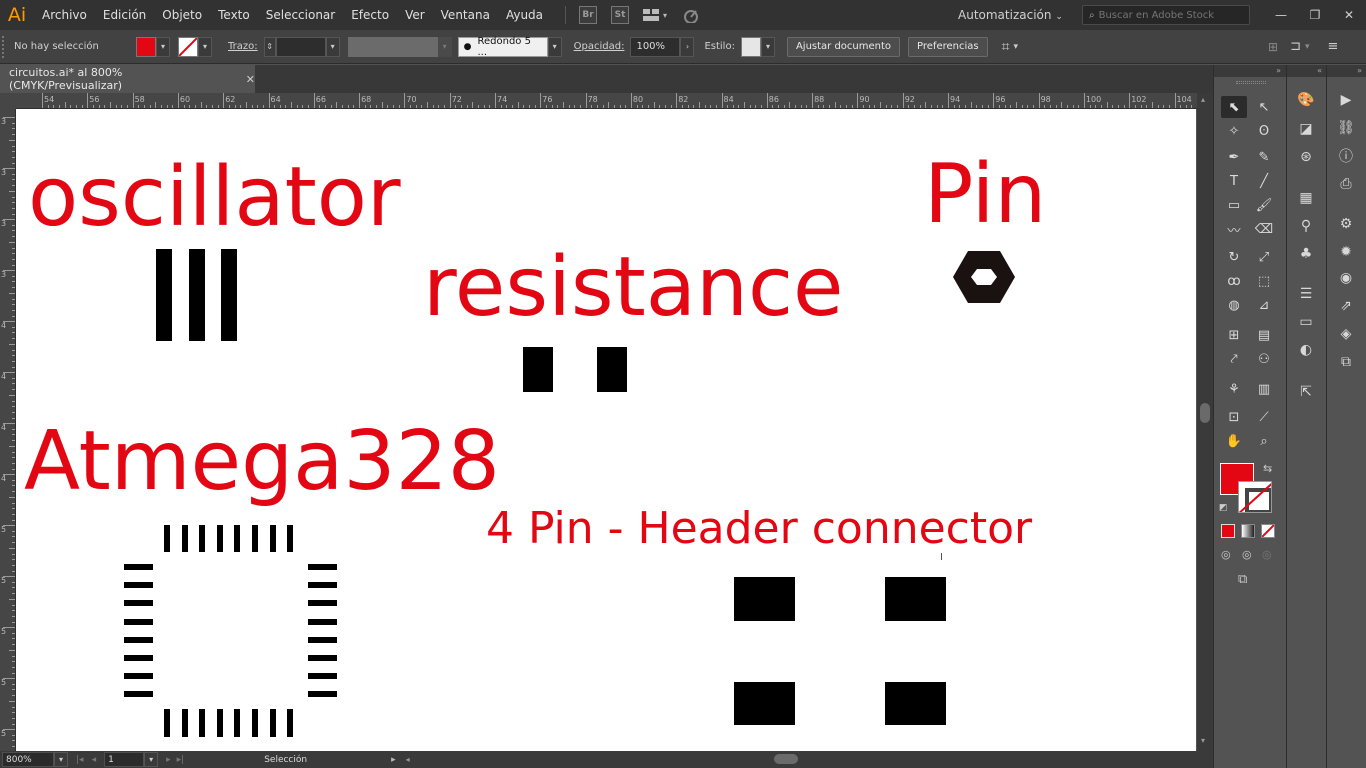 The image size is (1366, 768). Describe the element at coordinates (205, 46) in the screenshot. I see `stroke-dropdown: ▾` at that location.